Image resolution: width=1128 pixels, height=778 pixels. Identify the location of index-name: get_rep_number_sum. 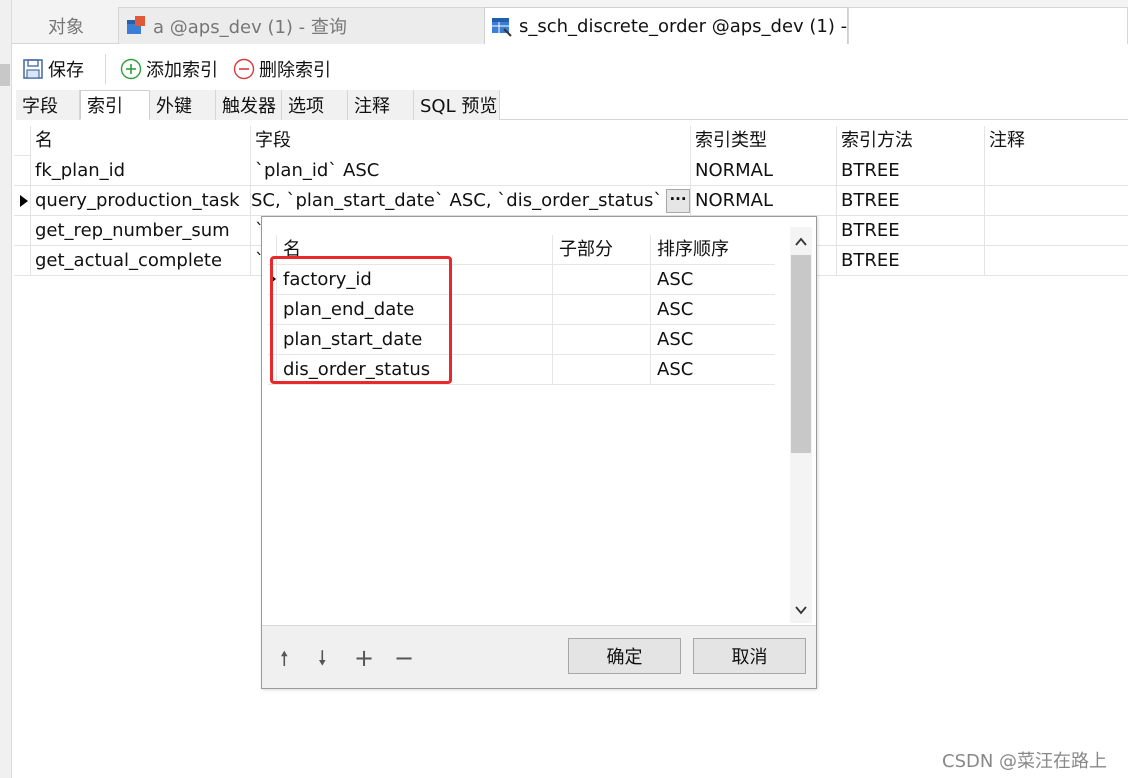
(140, 231).